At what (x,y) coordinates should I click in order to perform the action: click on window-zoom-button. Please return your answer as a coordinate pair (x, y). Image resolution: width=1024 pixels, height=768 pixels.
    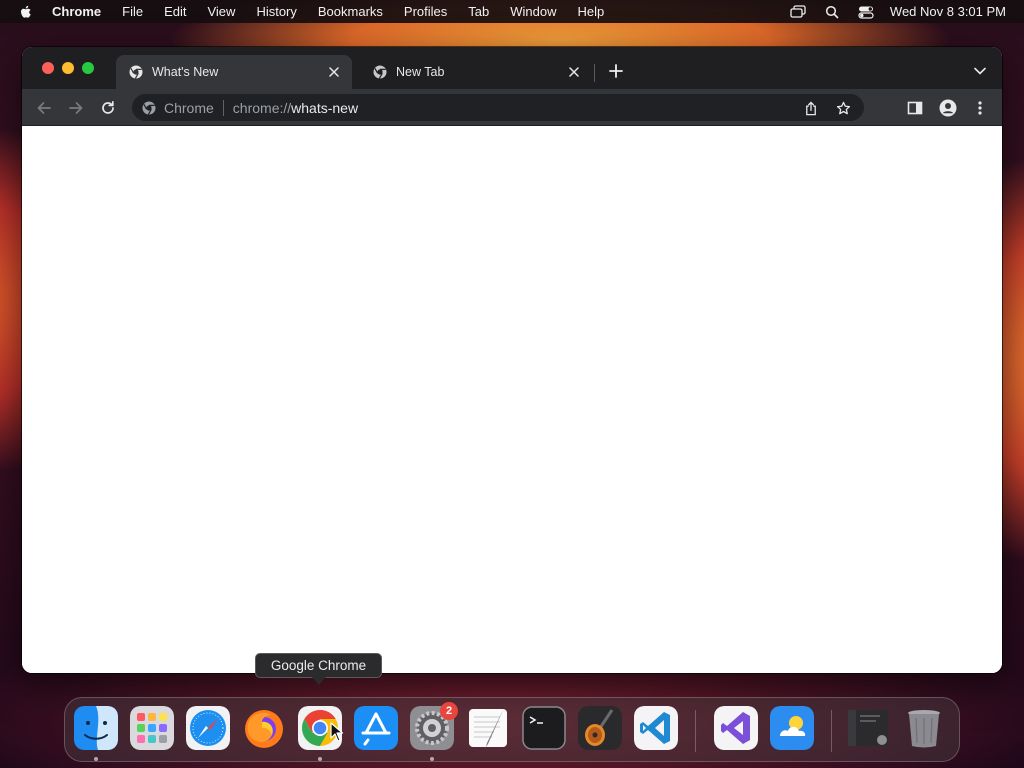
    Looking at the image, I should click on (88, 68).